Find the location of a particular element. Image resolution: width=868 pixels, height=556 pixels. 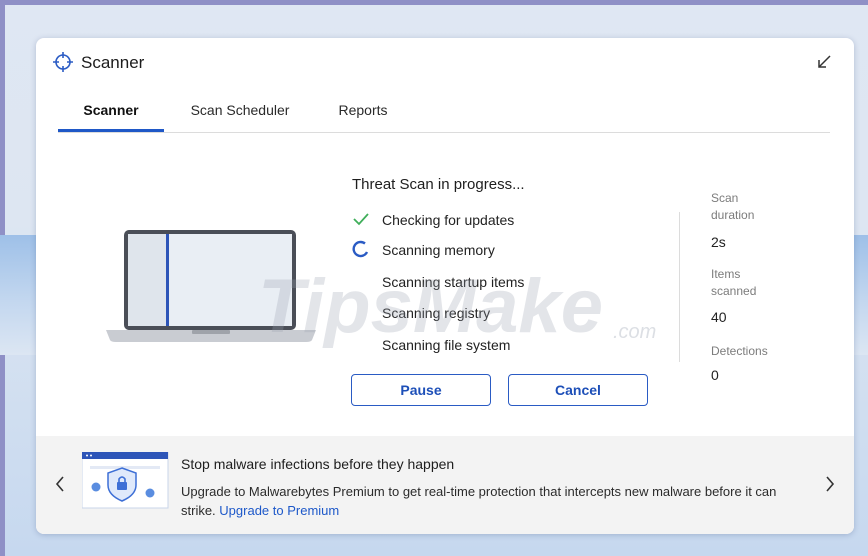

scan-step-label: Scanning memory is located at coordinates (438, 250).